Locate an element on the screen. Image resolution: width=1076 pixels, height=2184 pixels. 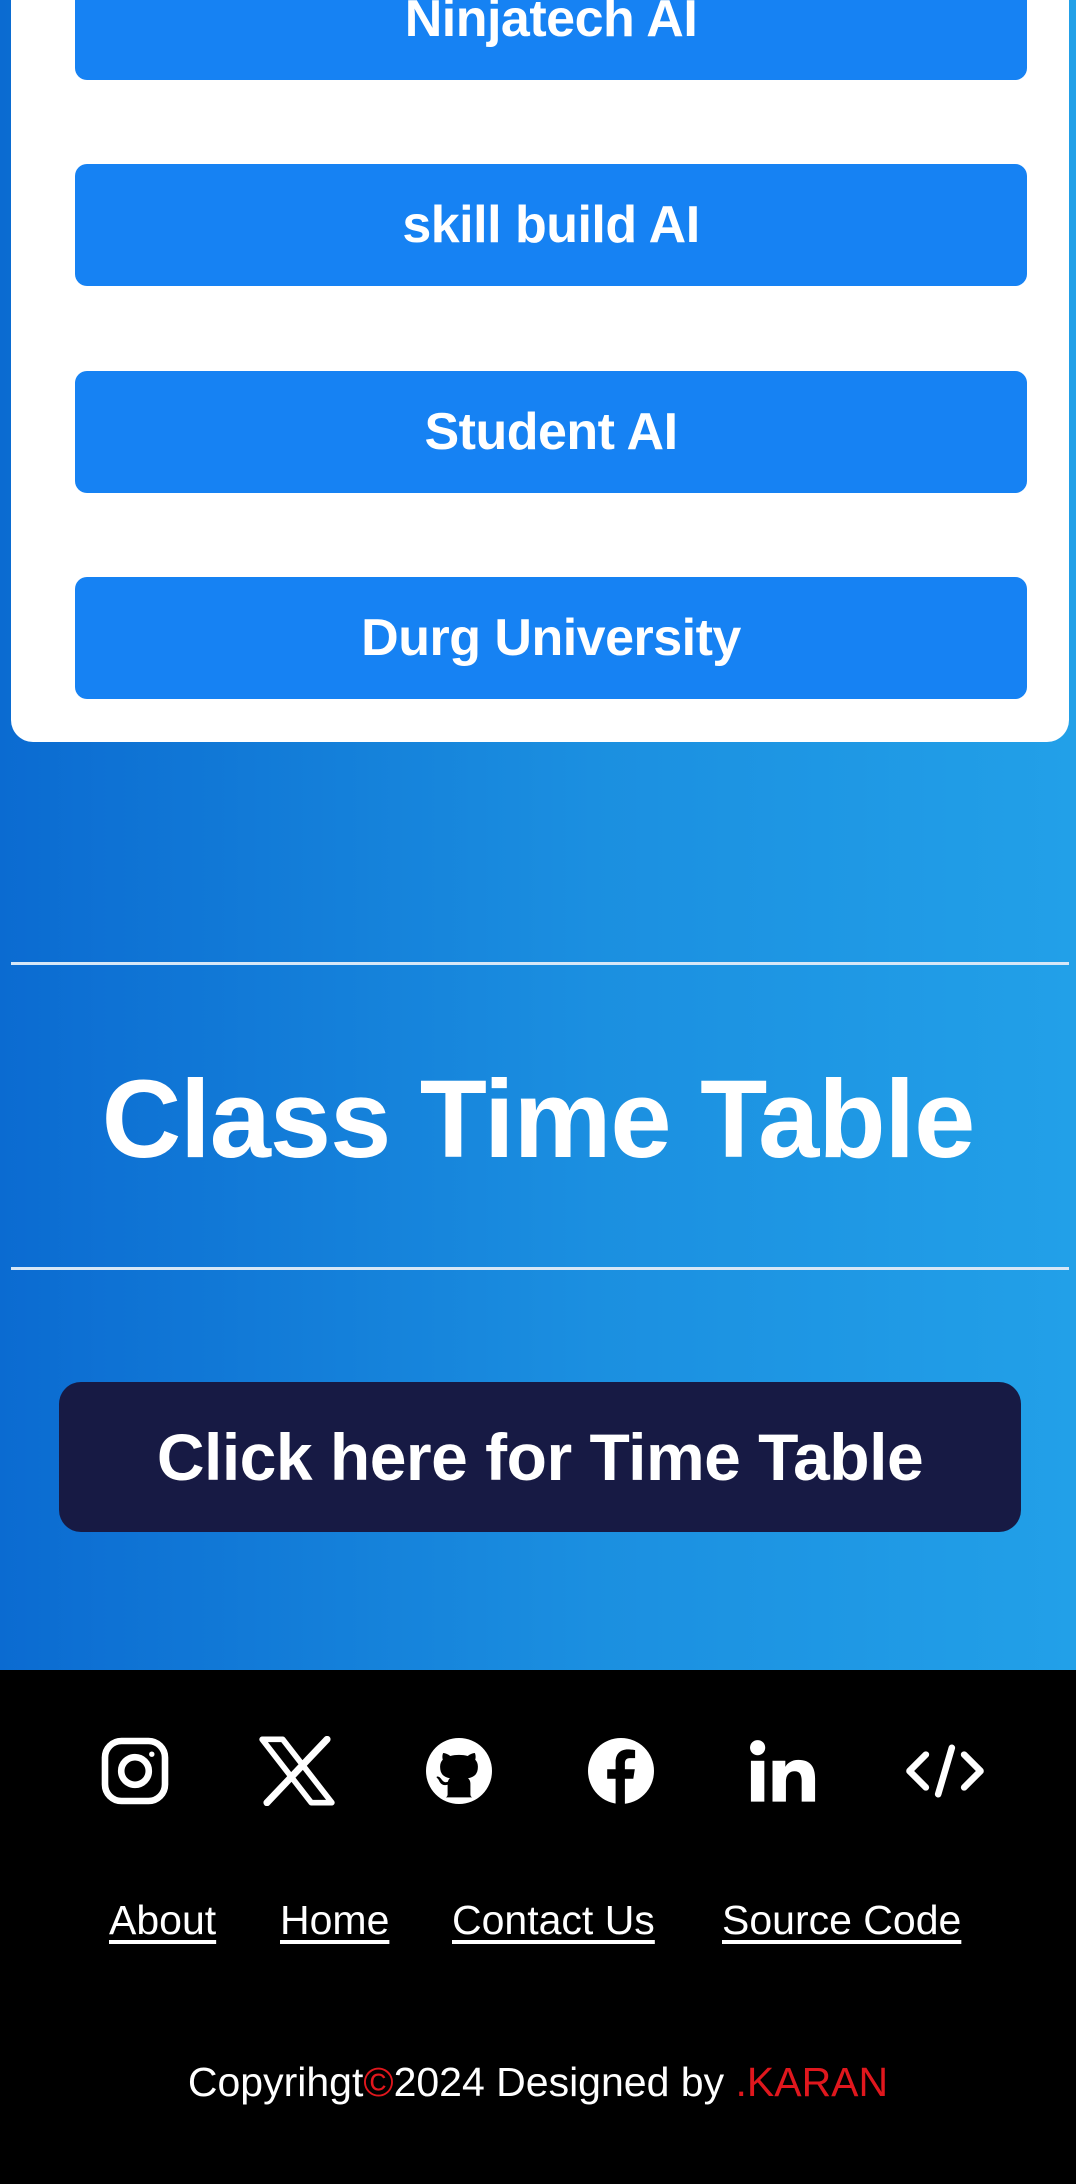
student-ai-button: Student AI is located at coordinates (551, 432).